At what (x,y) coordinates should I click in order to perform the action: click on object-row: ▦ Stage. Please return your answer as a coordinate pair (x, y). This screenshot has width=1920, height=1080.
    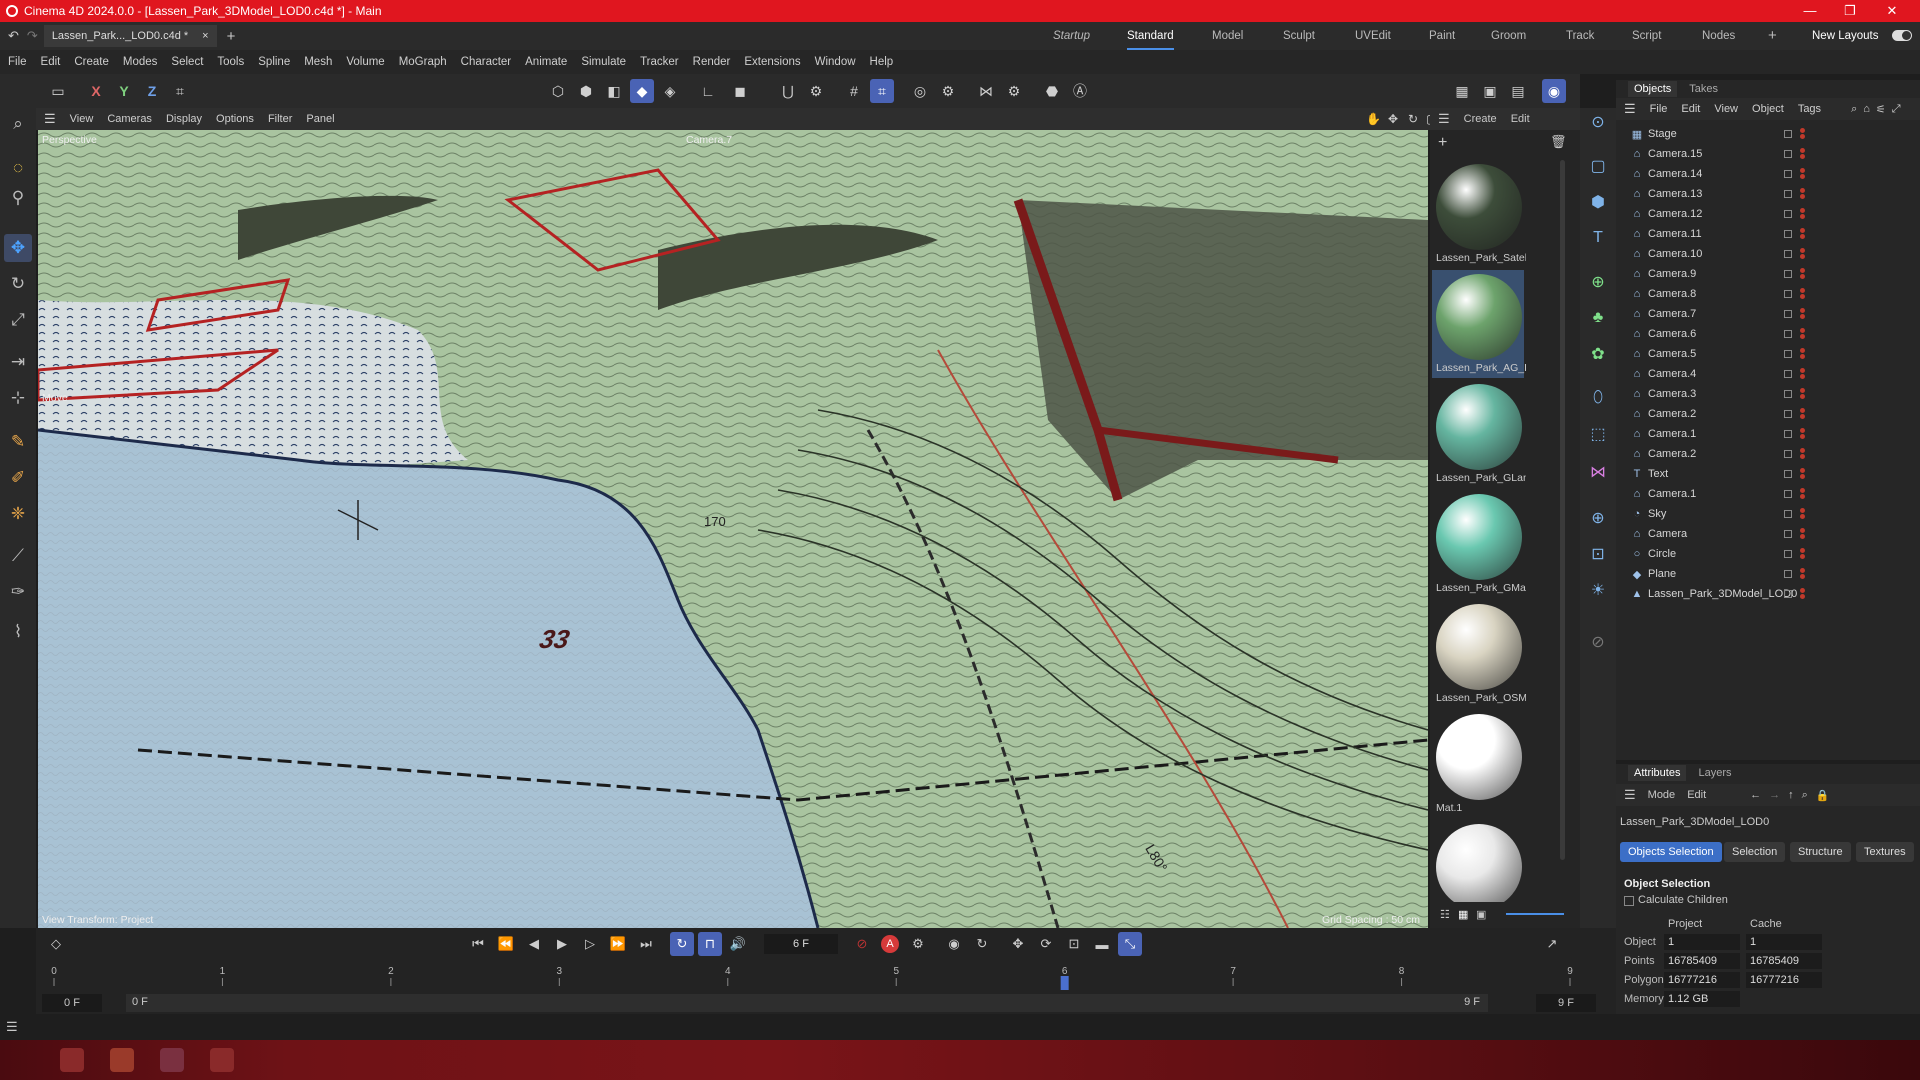
    Looking at the image, I should click on (1768, 134).